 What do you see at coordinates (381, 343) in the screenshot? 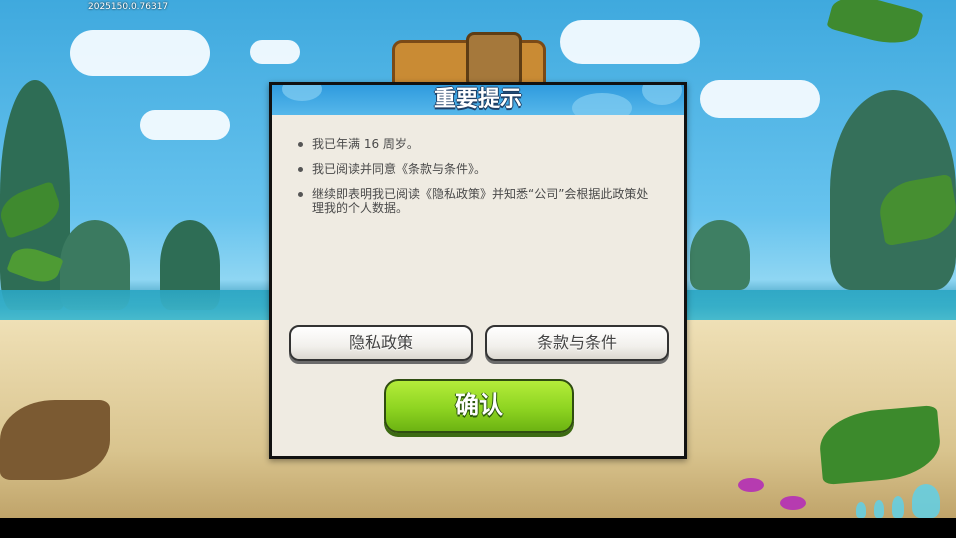
I see `privacy-policy-button: 隐私政策` at bounding box center [381, 343].